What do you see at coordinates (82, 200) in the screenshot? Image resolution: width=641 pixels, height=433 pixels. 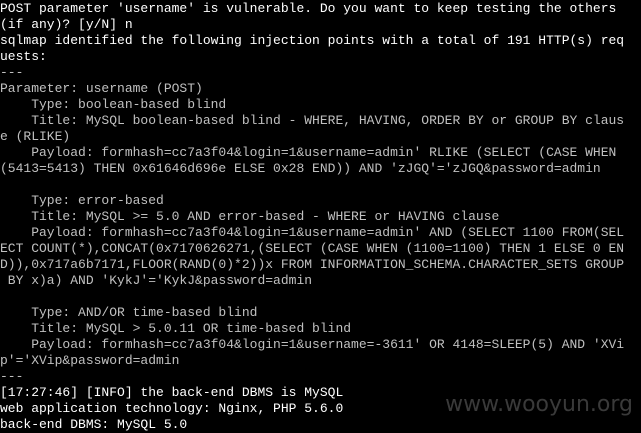 I see `terminal-line: Type: error-based` at bounding box center [82, 200].